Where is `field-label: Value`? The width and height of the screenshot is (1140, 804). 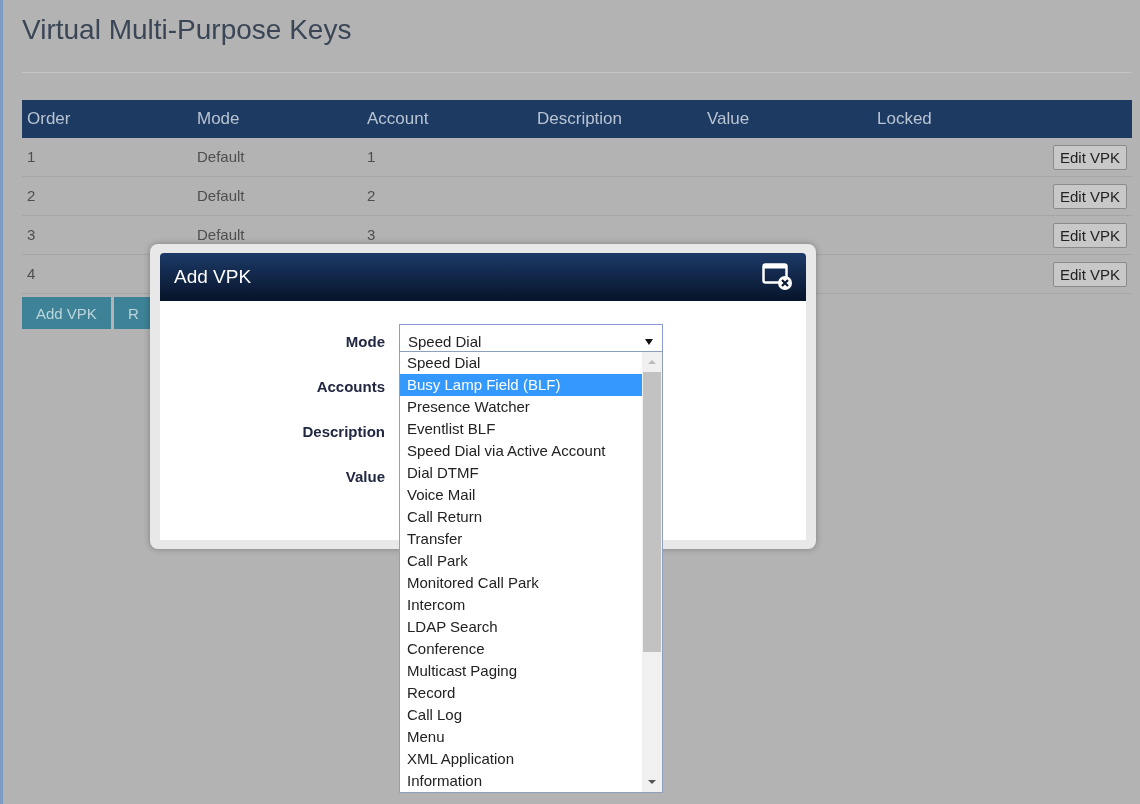 field-label: Value is located at coordinates (364, 476).